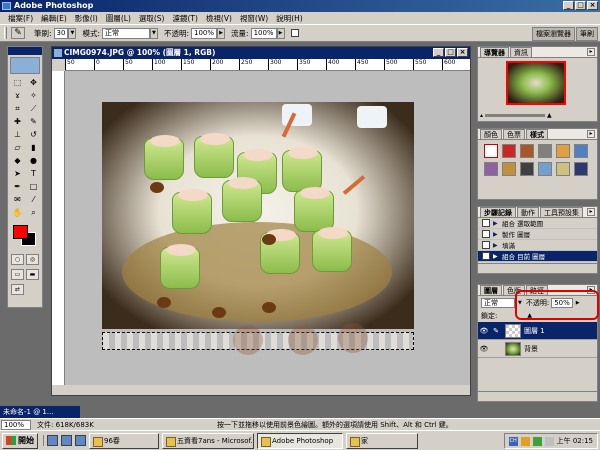 The width and height of the screenshot is (600, 450). What do you see at coordinates (33, 161) in the screenshot?
I see `dodge-tool-icon: ●` at bounding box center [33, 161].